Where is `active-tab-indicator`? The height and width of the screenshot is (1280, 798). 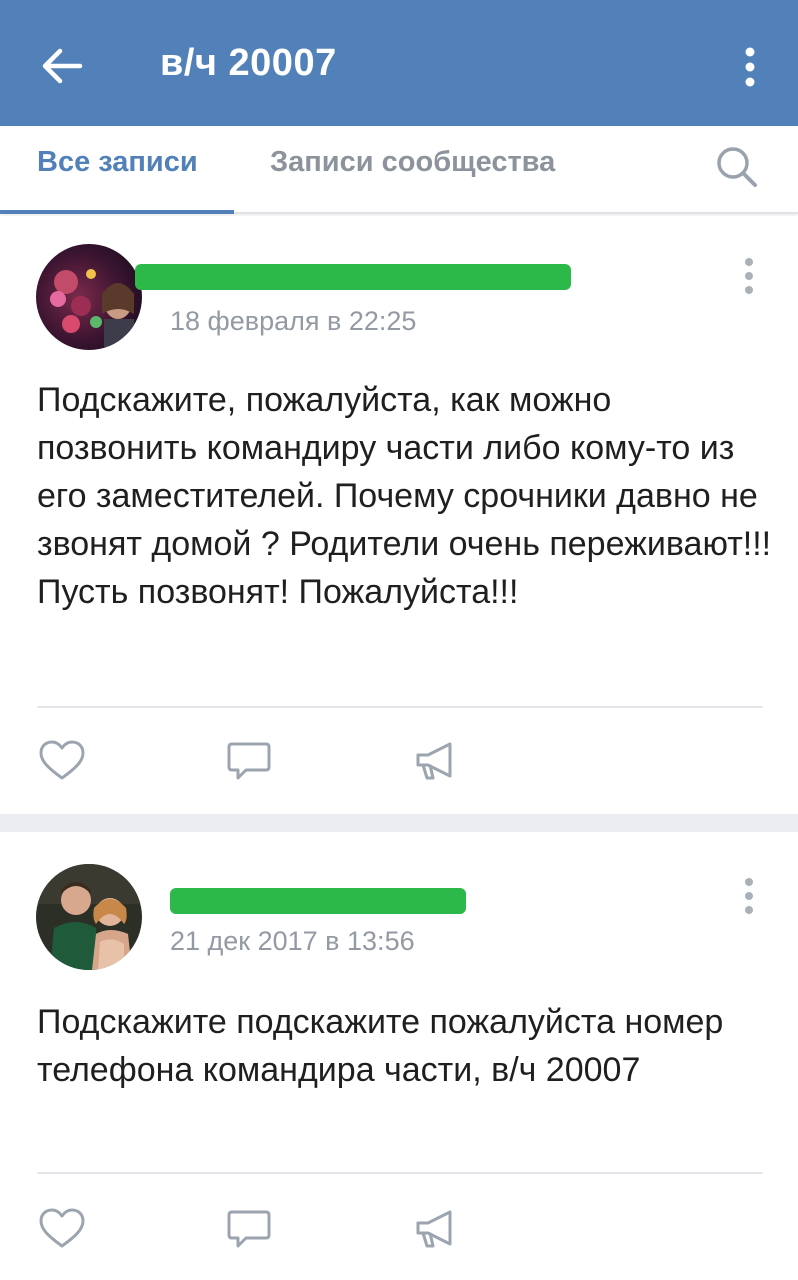
active-tab-indicator is located at coordinates (117, 212).